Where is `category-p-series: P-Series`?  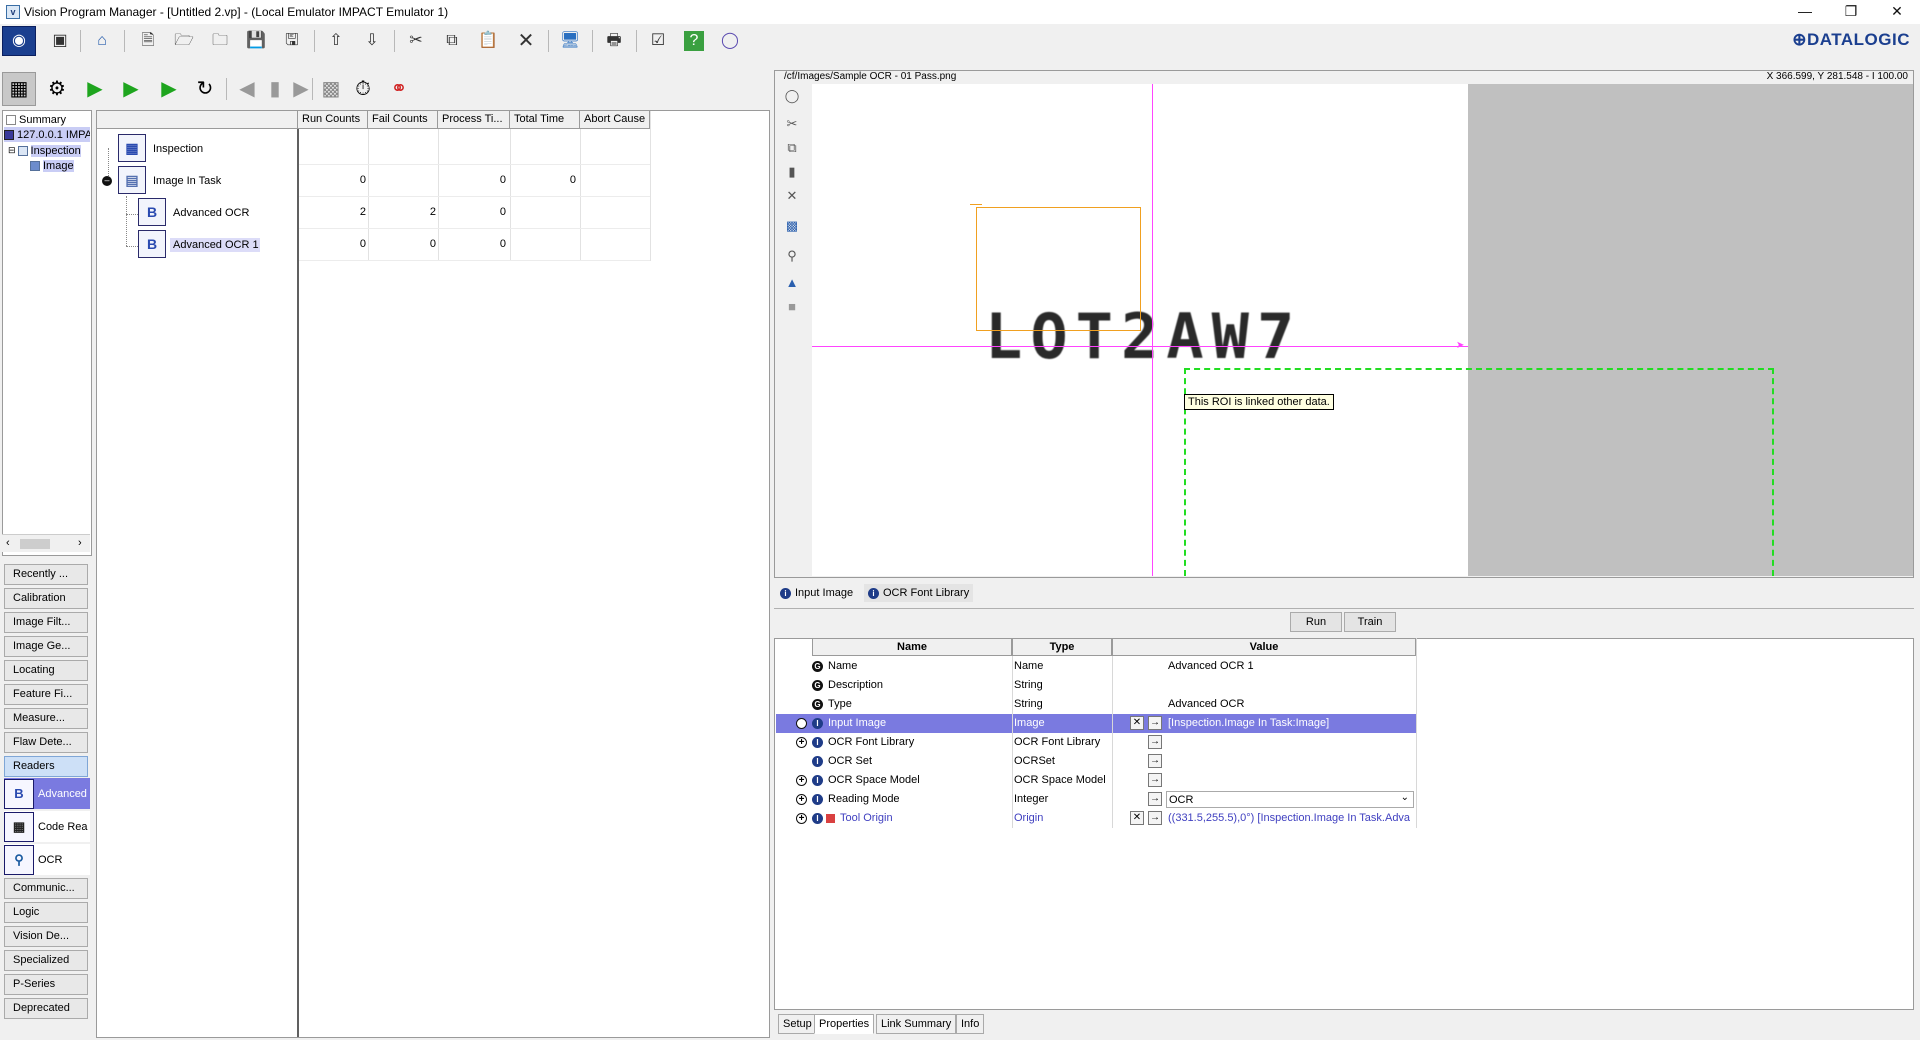
category-p-series: P-Series is located at coordinates (46, 984).